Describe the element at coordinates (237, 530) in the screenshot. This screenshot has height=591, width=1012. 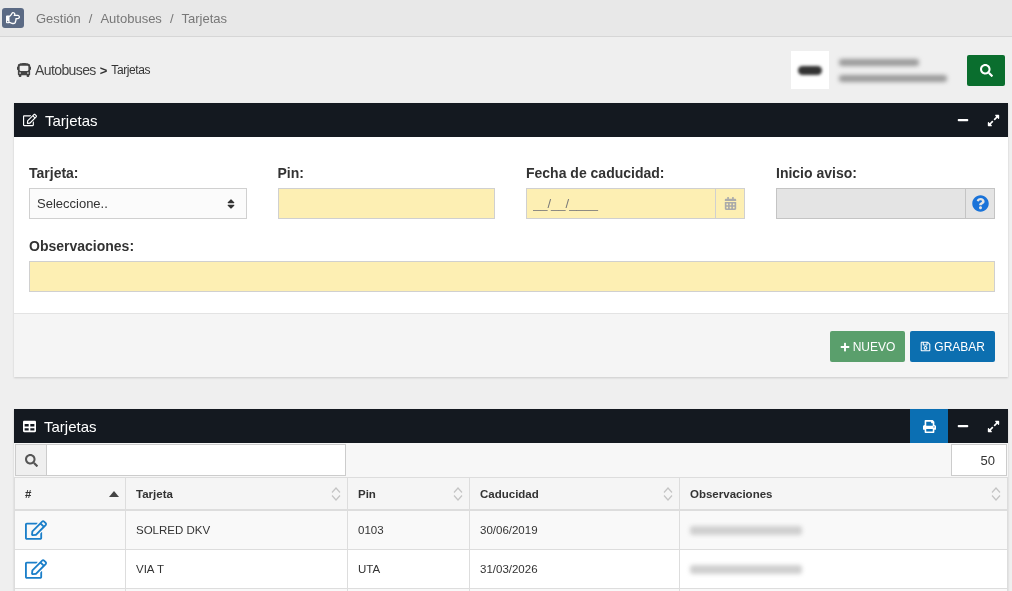
I see `table-cell: SOLRED DKV` at that location.